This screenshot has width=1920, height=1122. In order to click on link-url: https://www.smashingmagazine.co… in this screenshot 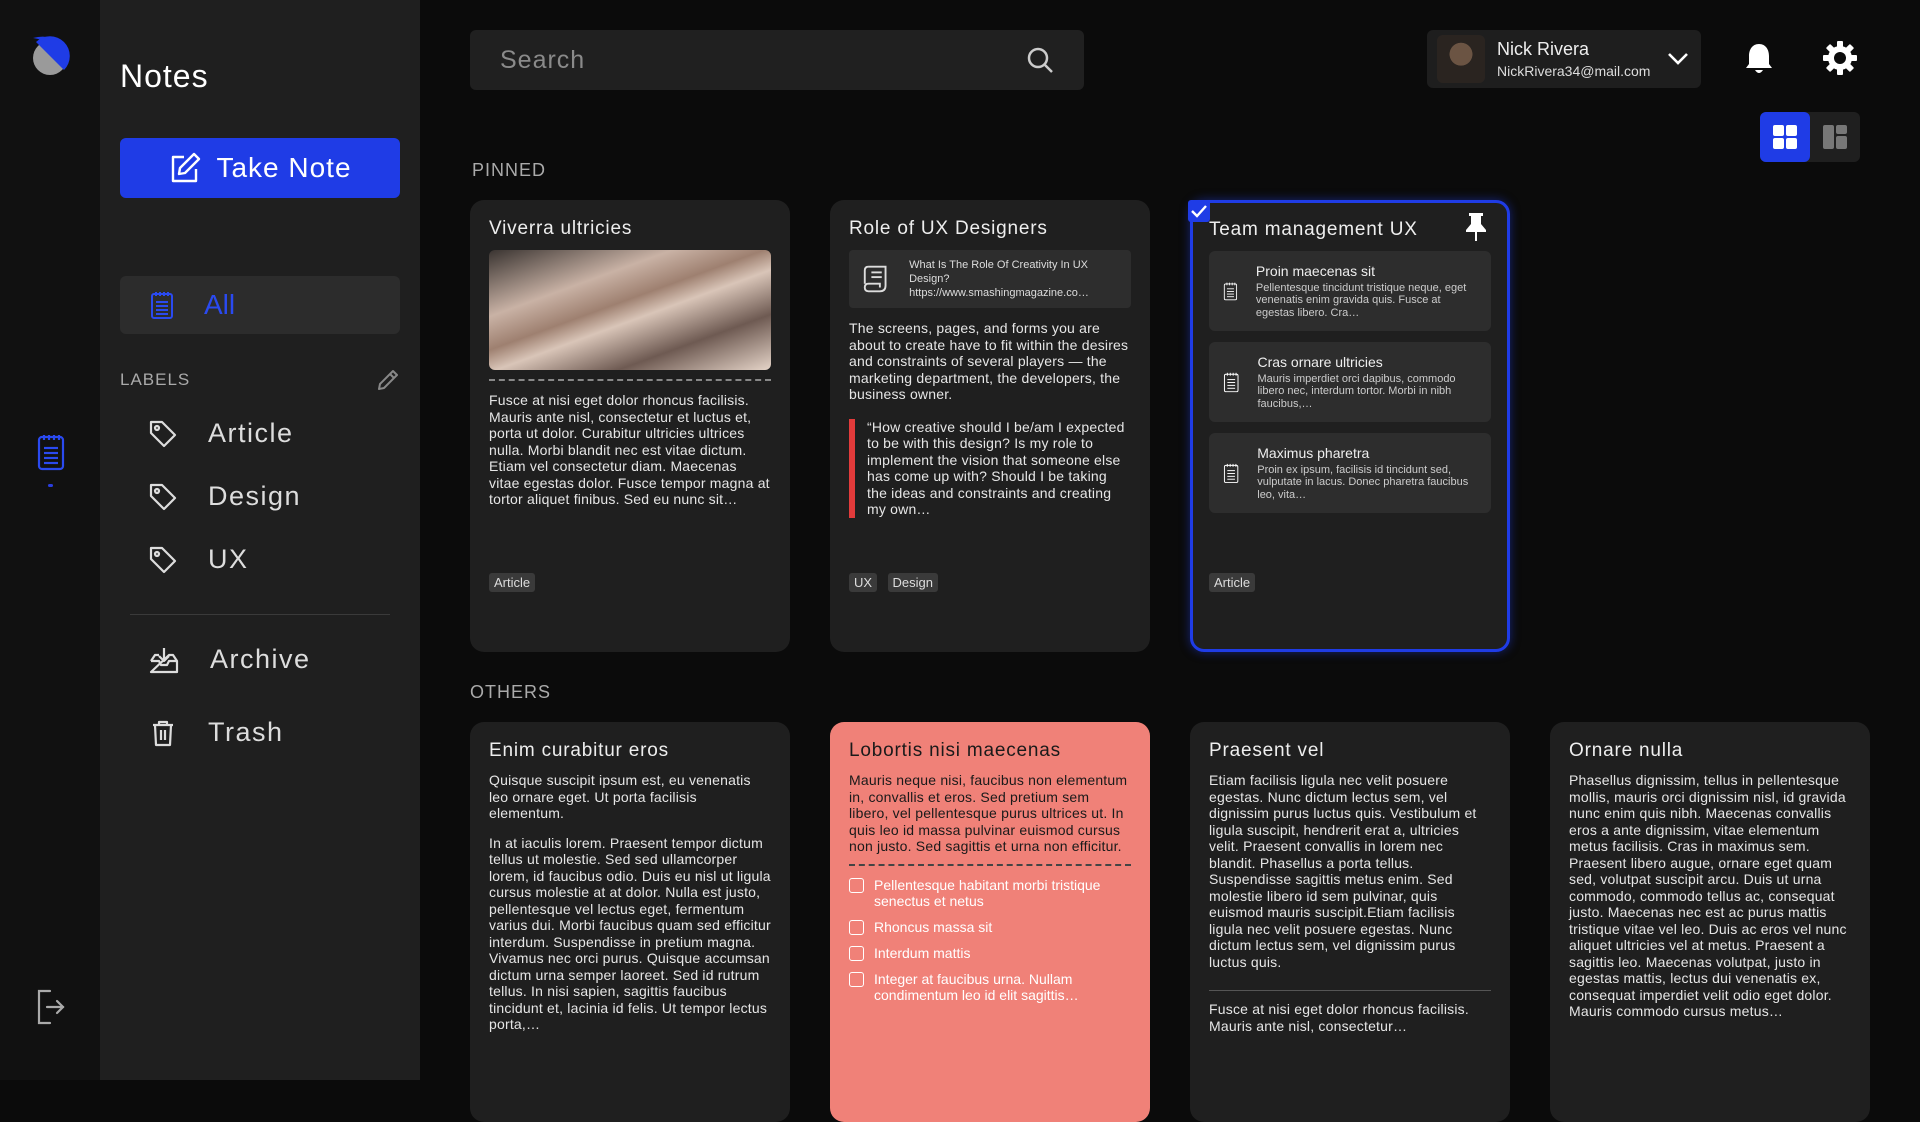, I will do `click(999, 293)`.